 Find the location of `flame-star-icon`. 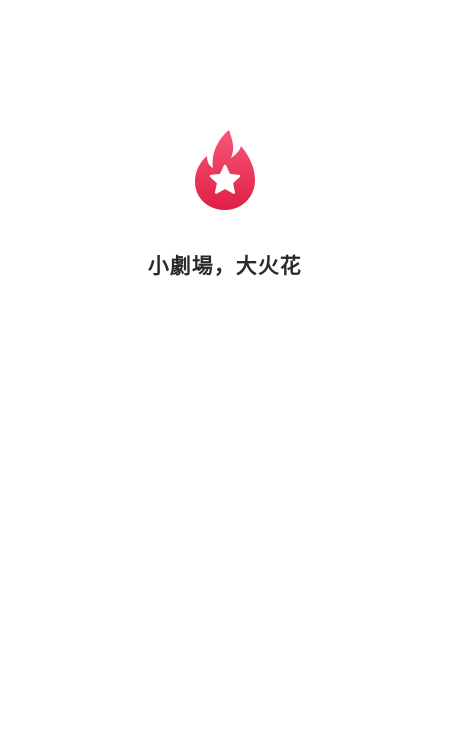

flame-star-icon is located at coordinates (225, 170).